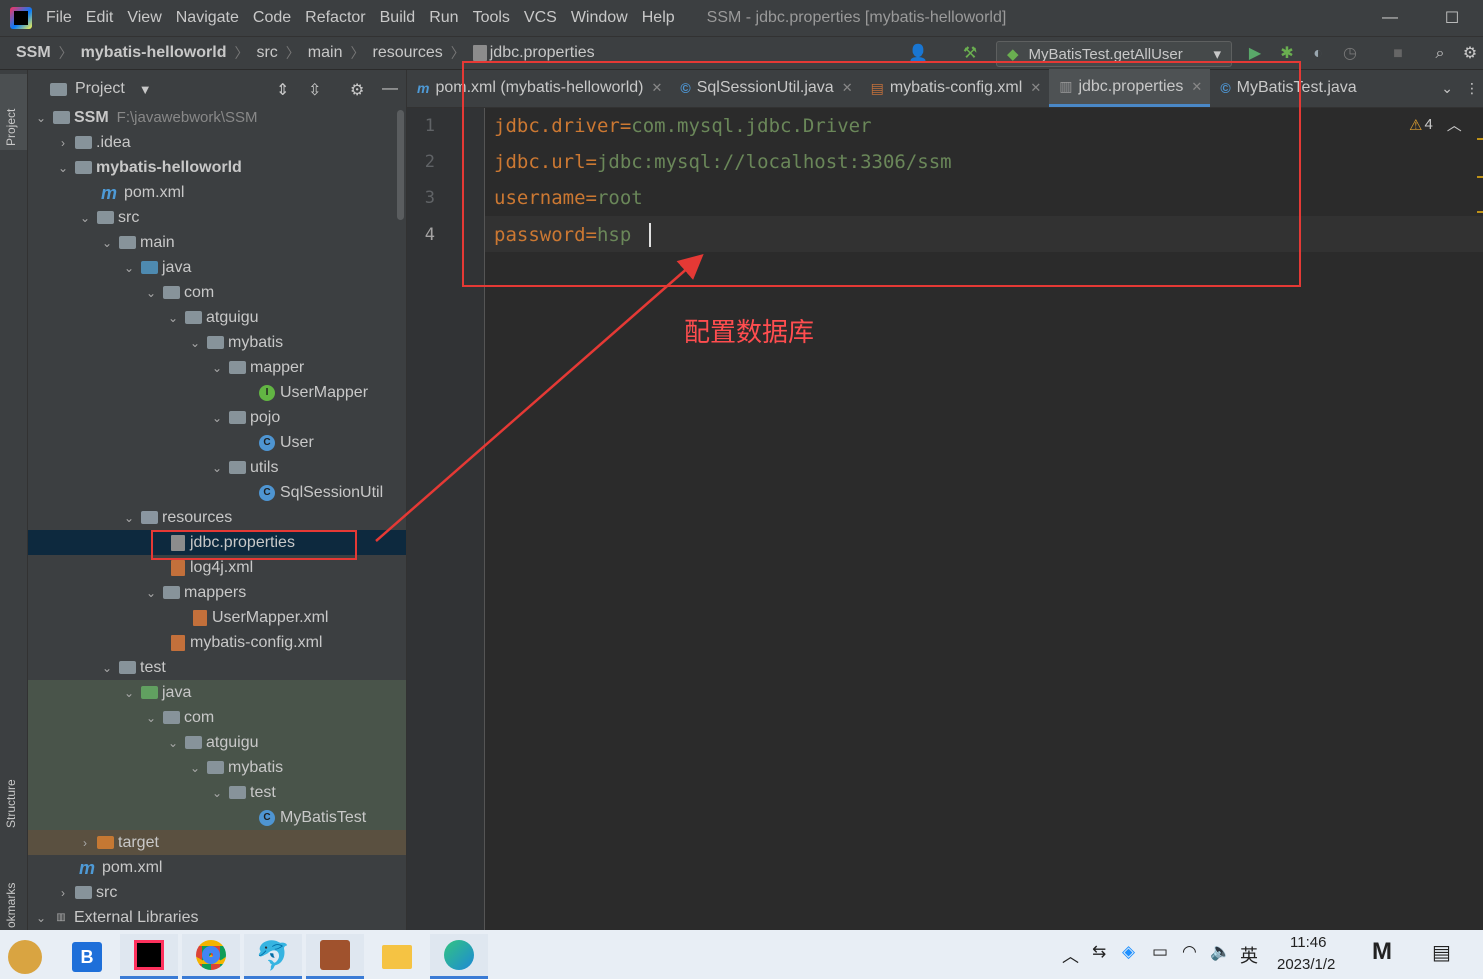  Describe the element at coordinates (397, 956) in the screenshot. I see `file-explorer-icon` at that location.